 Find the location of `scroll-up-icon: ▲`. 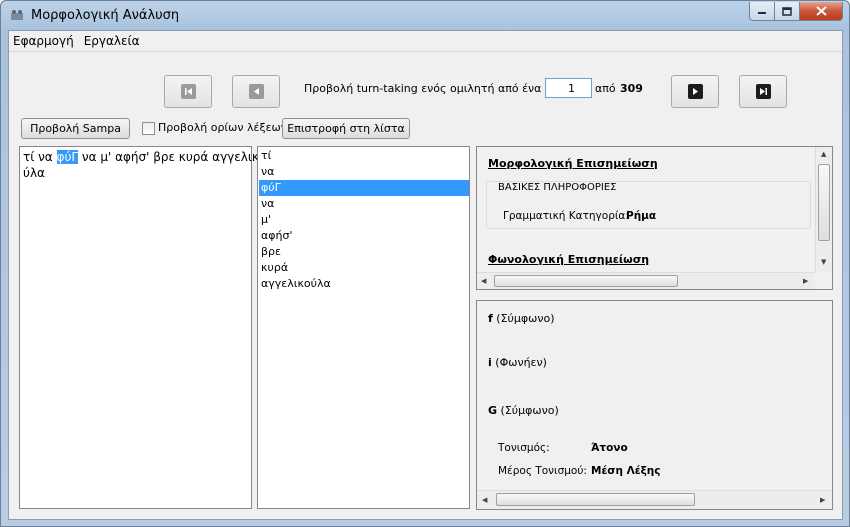

scroll-up-icon: ▲ is located at coordinates (823, 154).